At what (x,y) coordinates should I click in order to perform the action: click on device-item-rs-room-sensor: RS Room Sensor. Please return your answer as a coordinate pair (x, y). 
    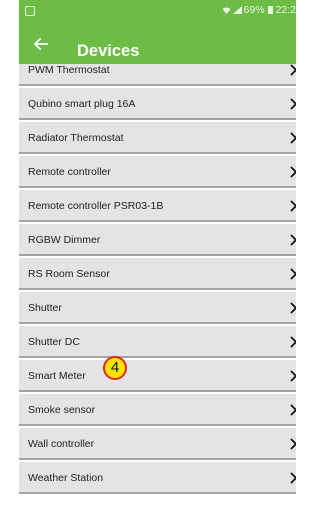
    Looking at the image, I should click on (157, 274).